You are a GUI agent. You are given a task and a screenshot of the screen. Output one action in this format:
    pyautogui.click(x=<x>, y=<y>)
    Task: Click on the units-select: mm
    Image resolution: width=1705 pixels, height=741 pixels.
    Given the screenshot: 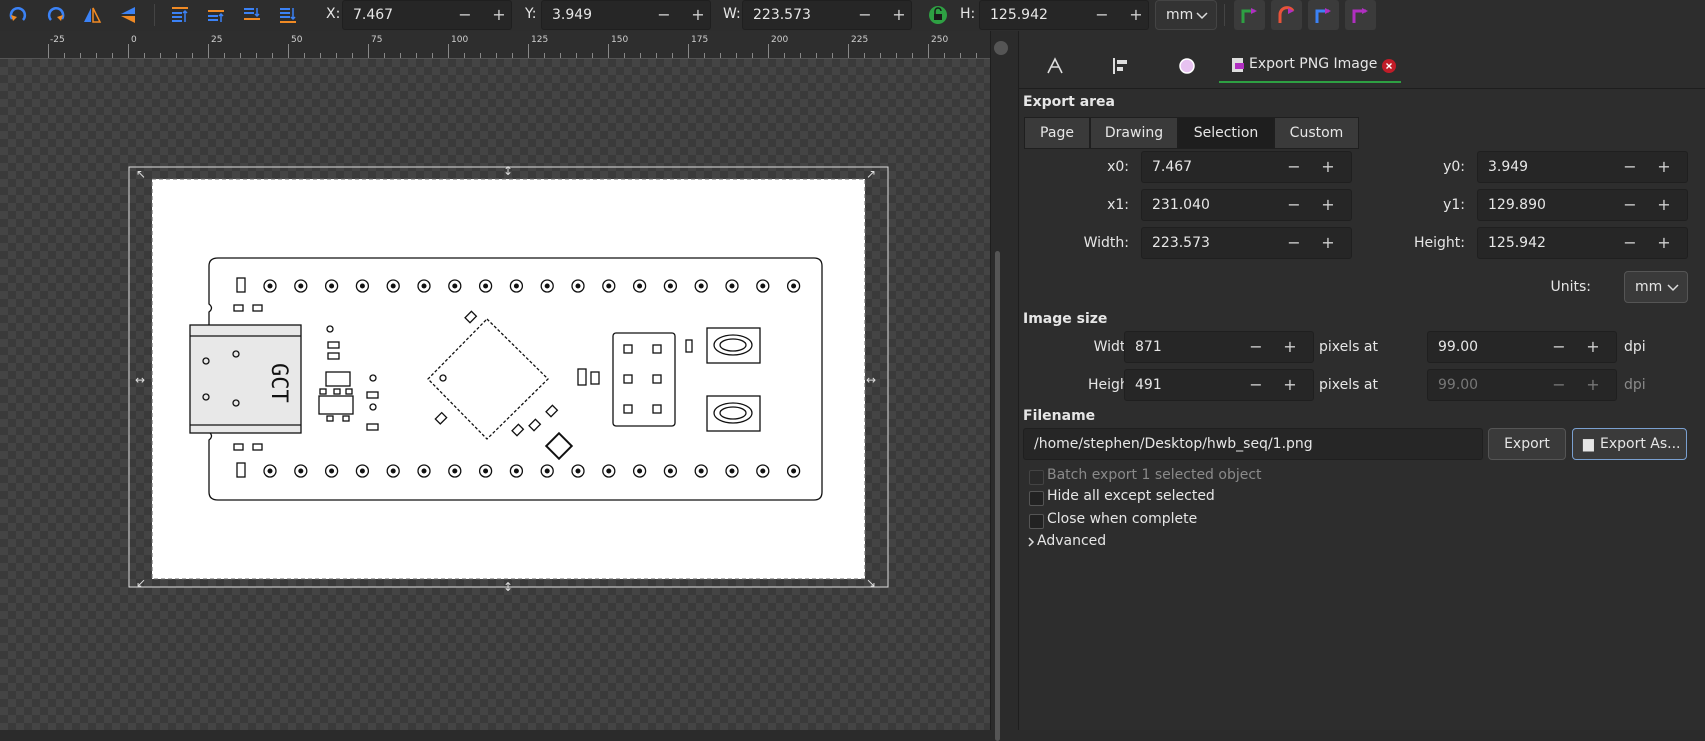 What is the action you would take?
    pyautogui.click(x=1656, y=287)
    